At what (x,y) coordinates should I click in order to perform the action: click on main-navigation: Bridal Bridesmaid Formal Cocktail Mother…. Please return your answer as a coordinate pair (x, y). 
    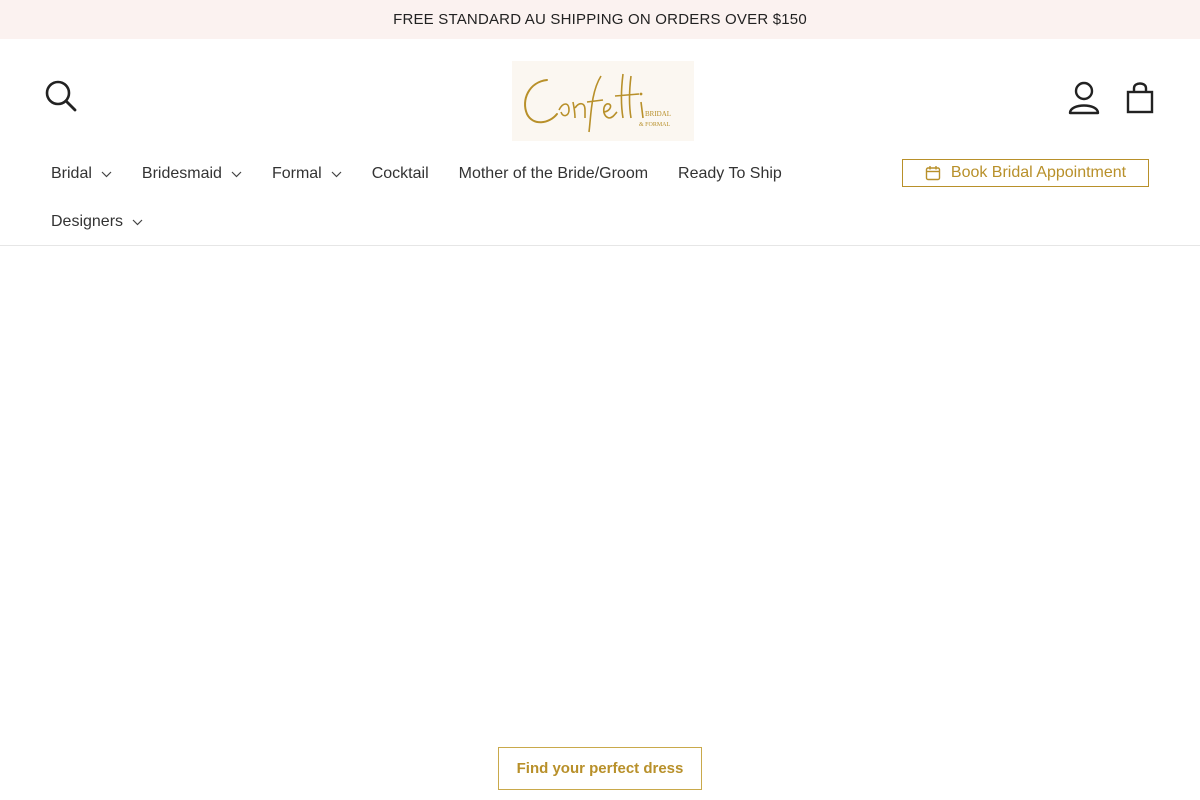
    Looking at the image, I should click on (461, 198).